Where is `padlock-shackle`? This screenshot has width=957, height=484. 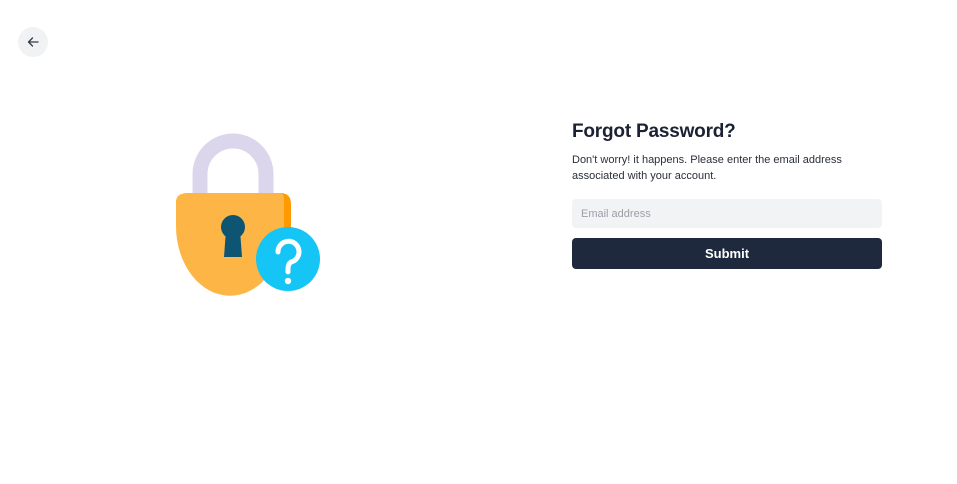
padlock-shackle is located at coordinates (233, 166).